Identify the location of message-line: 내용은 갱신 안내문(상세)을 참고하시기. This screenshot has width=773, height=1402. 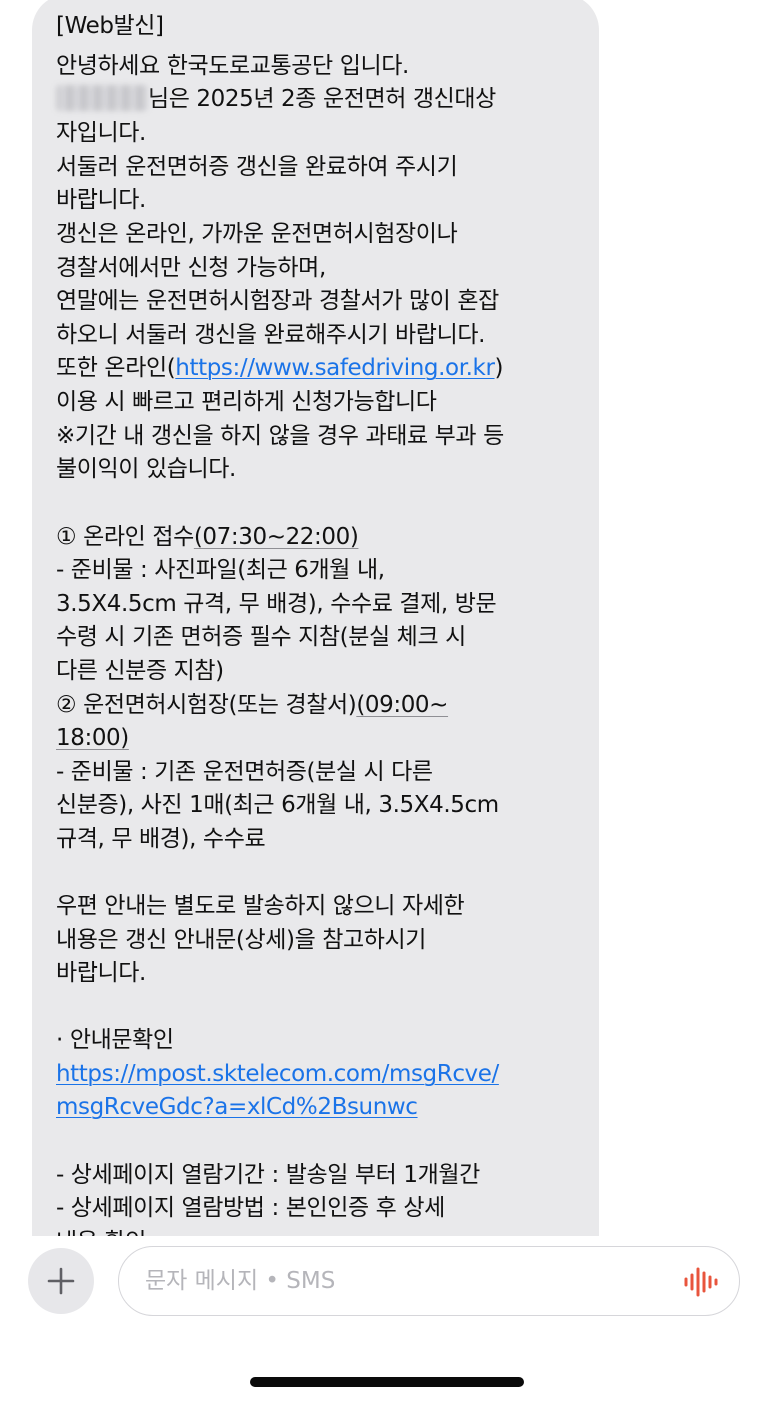
(241, 940).